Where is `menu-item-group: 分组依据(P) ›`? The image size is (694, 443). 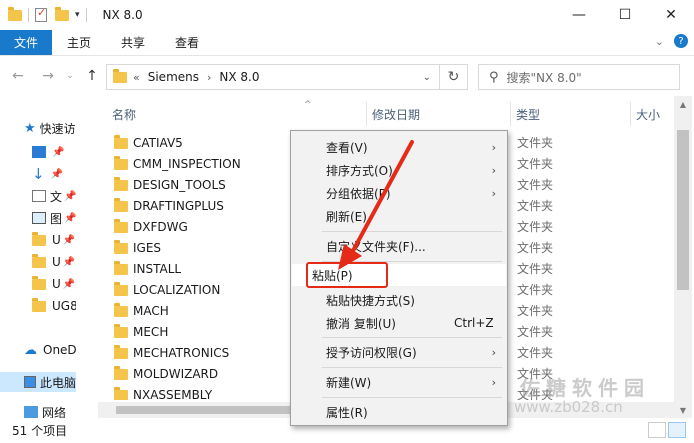
menu-item-group: 分组依据(P) › is located at coordinates (399, 193).